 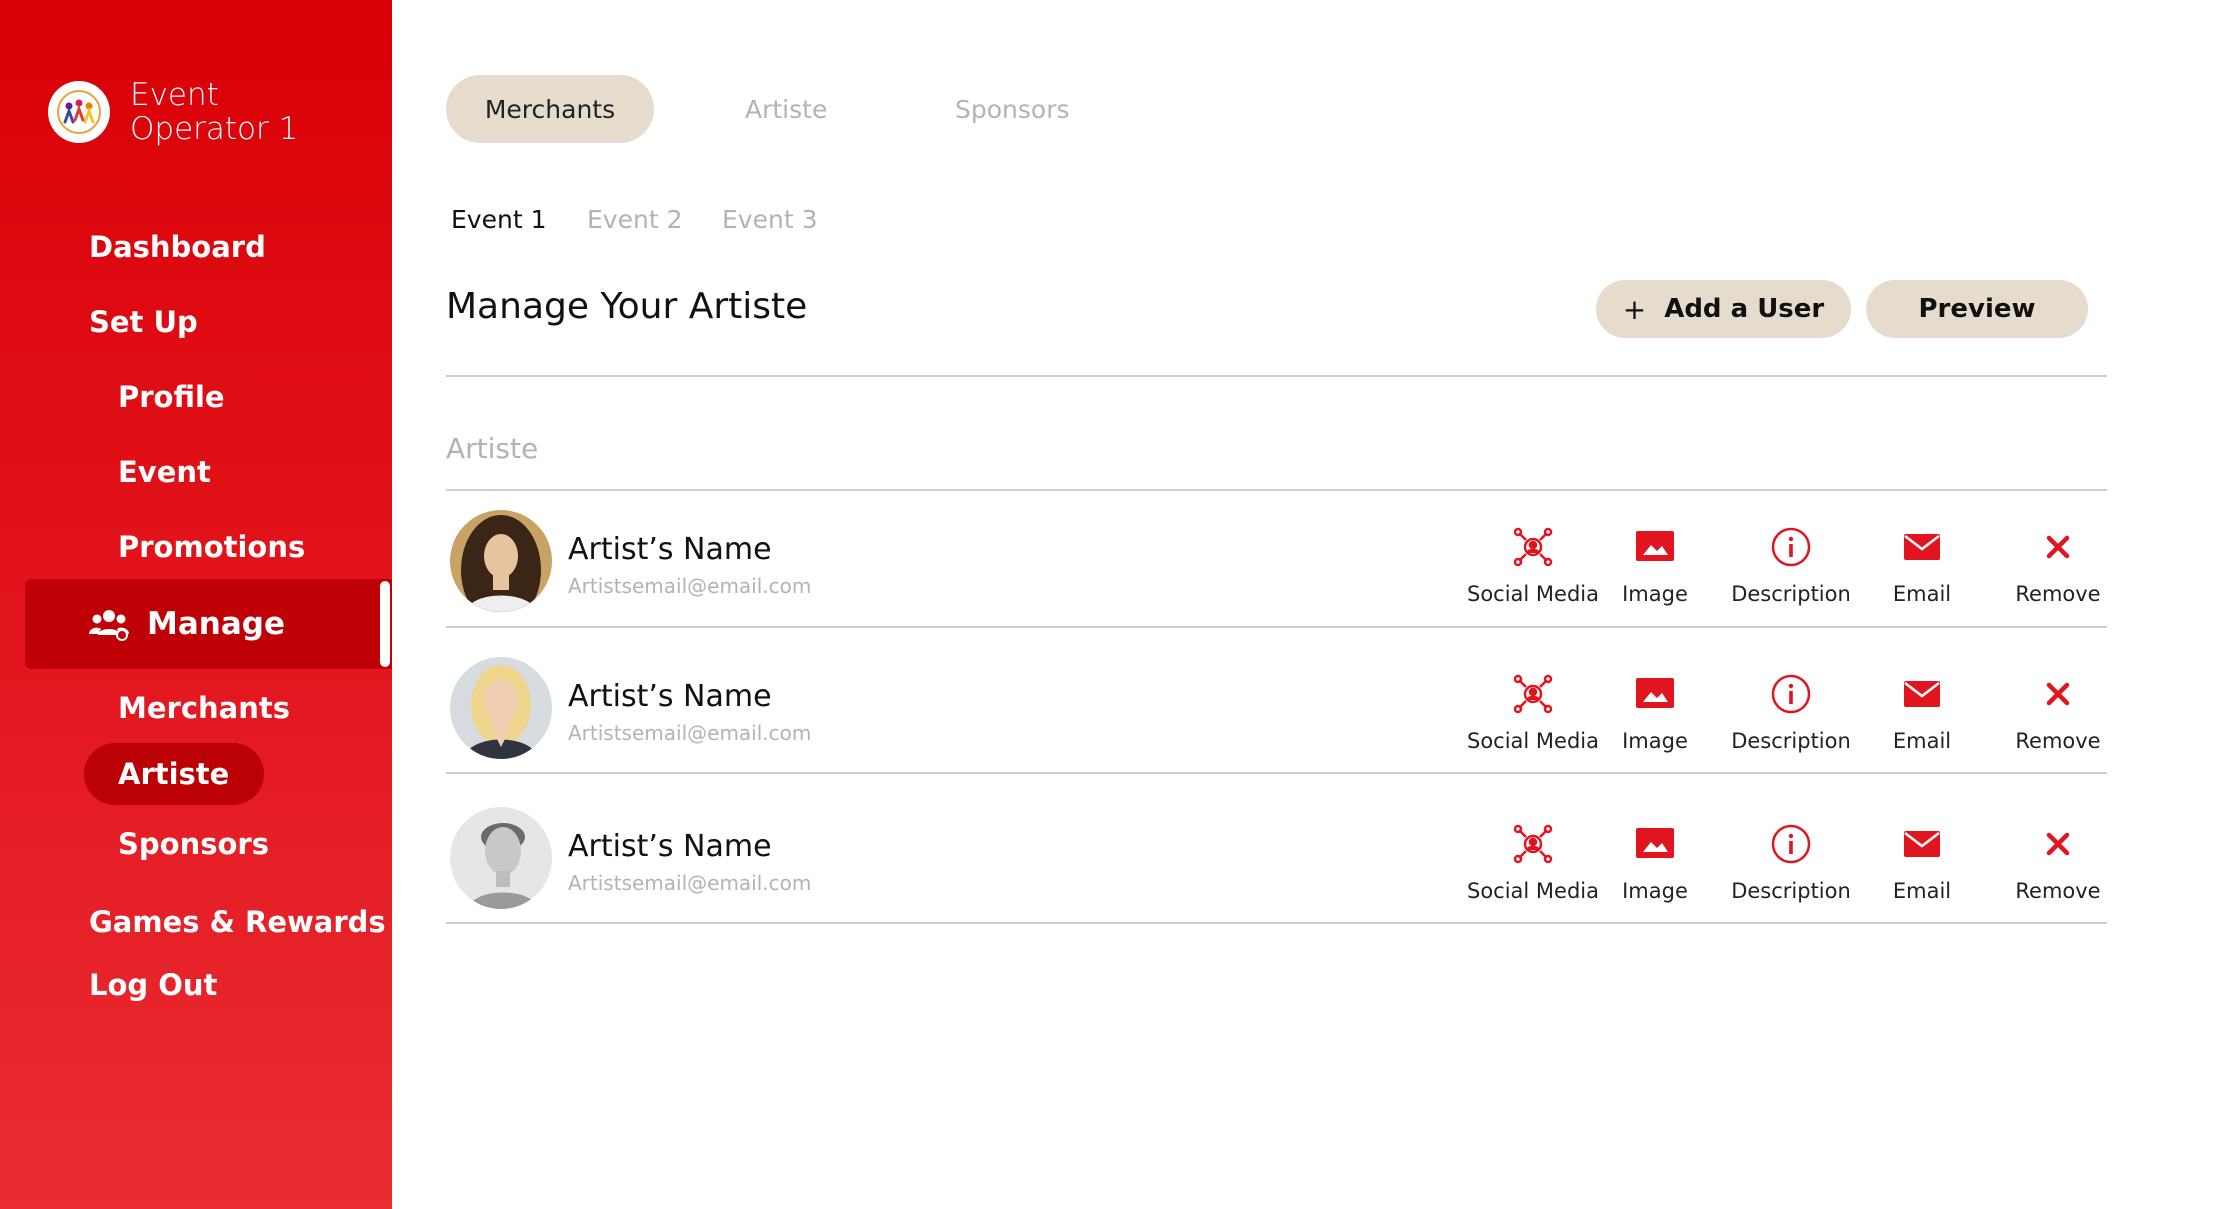 I want to click on tab-sponsors: Sponsors, so click(x=1012, y=109).